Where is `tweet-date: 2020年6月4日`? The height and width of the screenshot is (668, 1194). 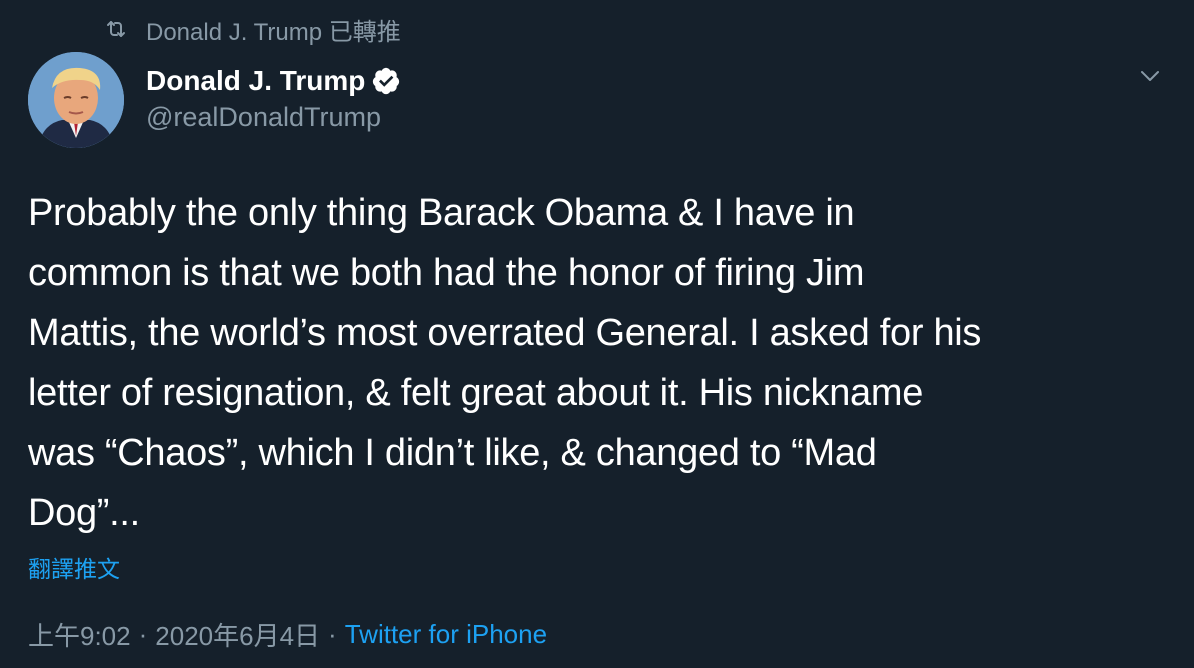 tweet-date: 2020年6月4日 is located at coordinates (237, 634).